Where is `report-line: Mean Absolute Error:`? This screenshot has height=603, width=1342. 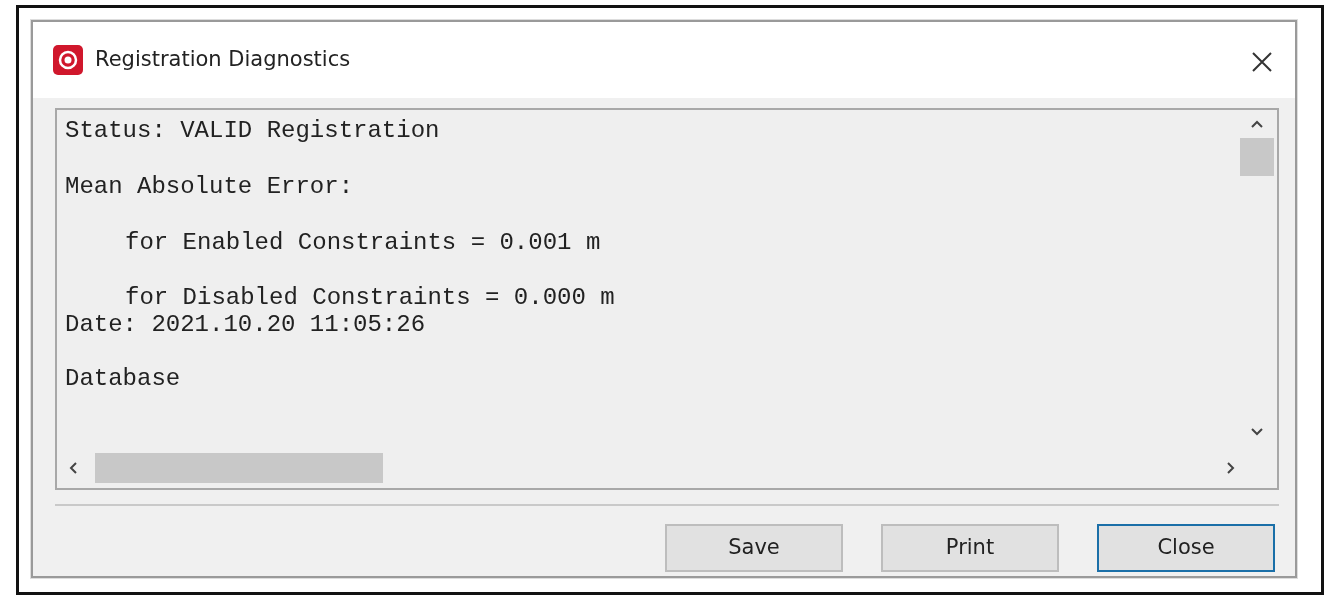 report-line: Mean Absolute Error: is located at coordinates (210, 187).